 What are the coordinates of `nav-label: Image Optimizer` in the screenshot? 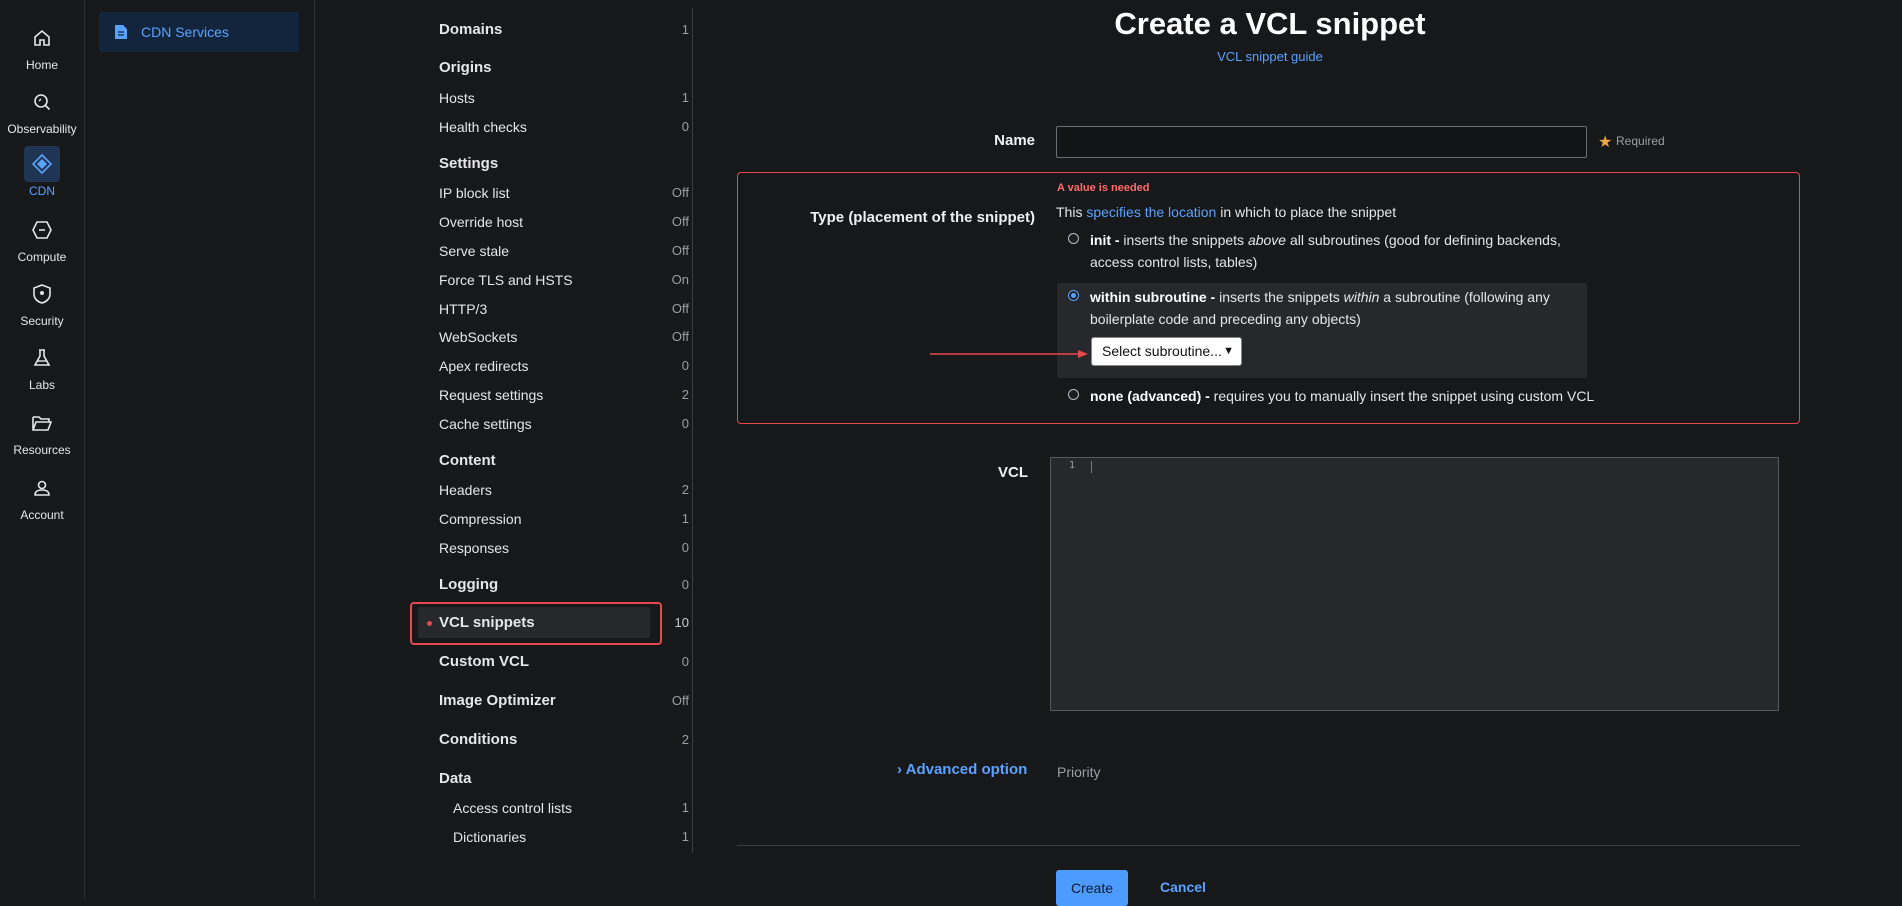 It's located at (497, 700).